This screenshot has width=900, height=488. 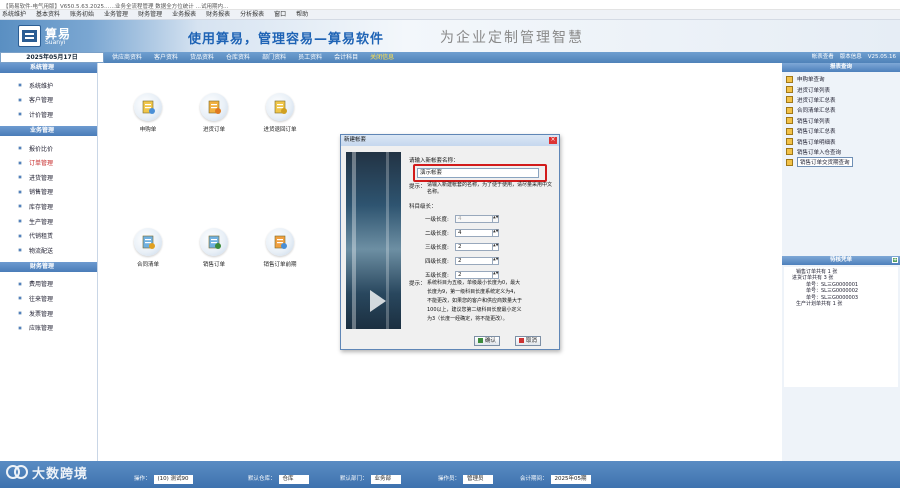 I want to click on cart-doc-icon, so click(x=214, y=107).